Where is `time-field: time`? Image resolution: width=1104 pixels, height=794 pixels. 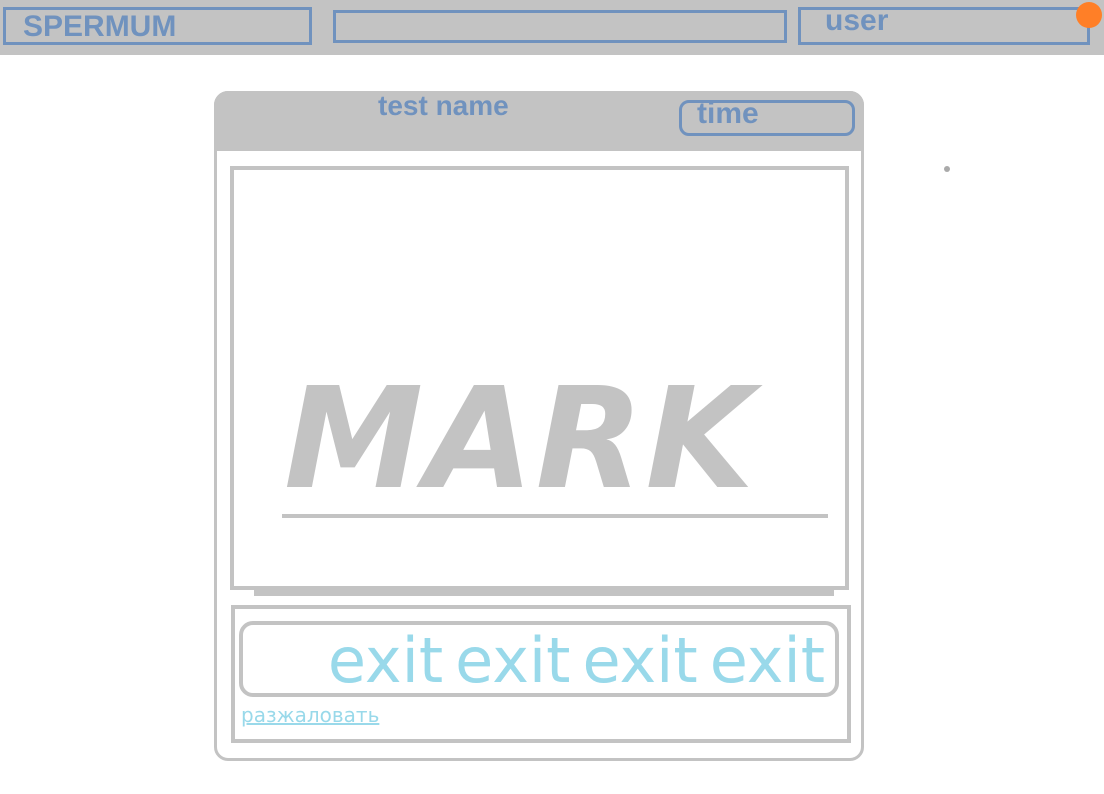
time-field: time is located at coordinates (767, 116).